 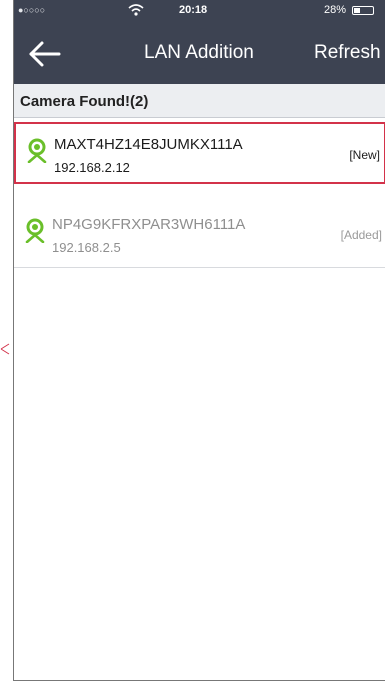 I want to click on camera-found-header: Camera Found!(2), so click(x=199, y=101).